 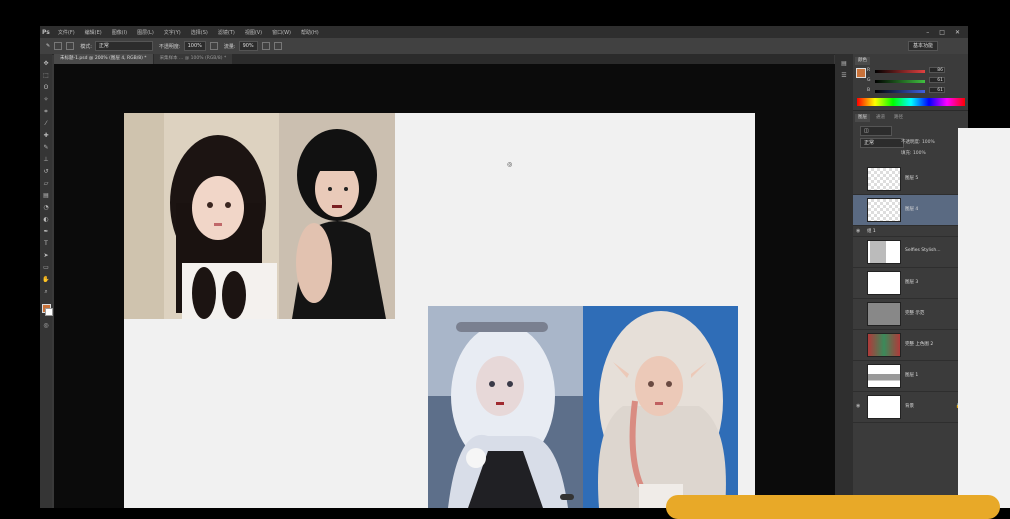 I want to click on blur-tool-icon: ◔, so click(x=46, y=208).